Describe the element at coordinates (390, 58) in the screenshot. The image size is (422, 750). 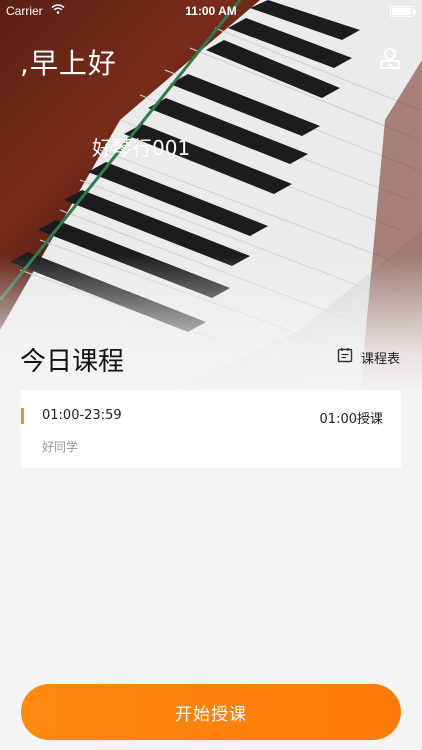
I see `user-icon` at that location.